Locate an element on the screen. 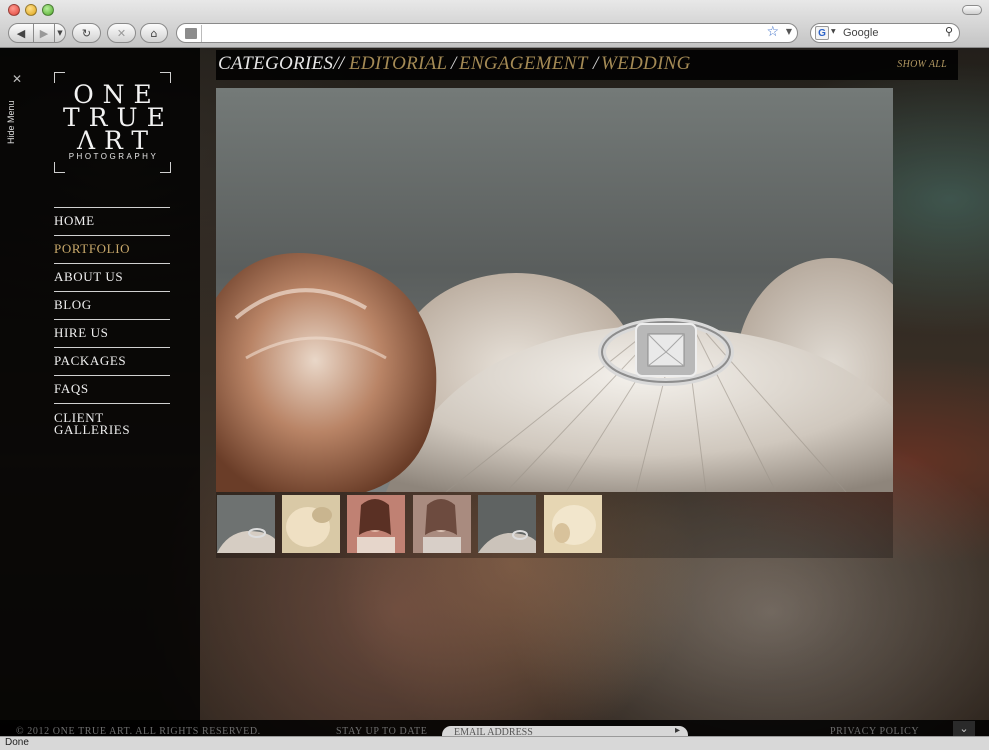  footer-toggle-button: ⌄ is located at coordinates (964, 728).